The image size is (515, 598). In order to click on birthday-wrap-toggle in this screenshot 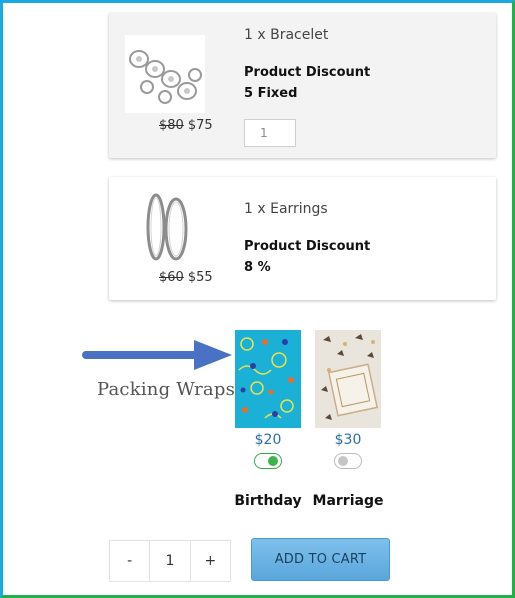, I will do `click(268, 461)`.